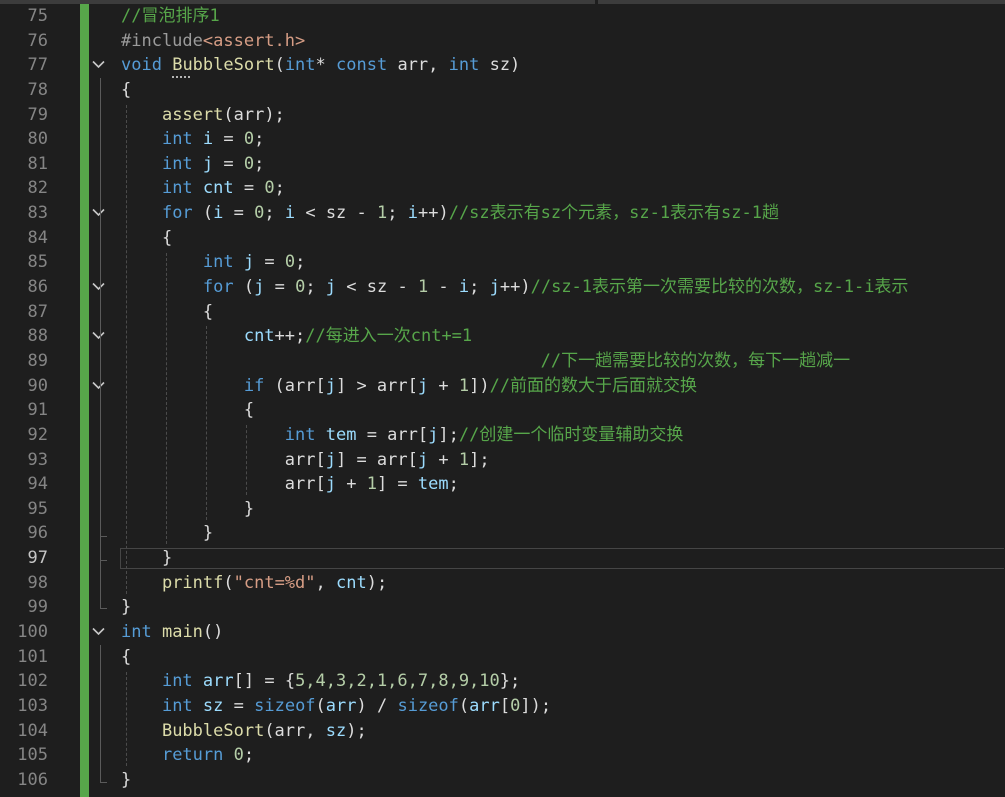 The width and height of the screenshot is (1005, 797). What do you see at coordinates (218, 213) in the screenshot?
I see `code-token: i` at bounding box center [218, 213].